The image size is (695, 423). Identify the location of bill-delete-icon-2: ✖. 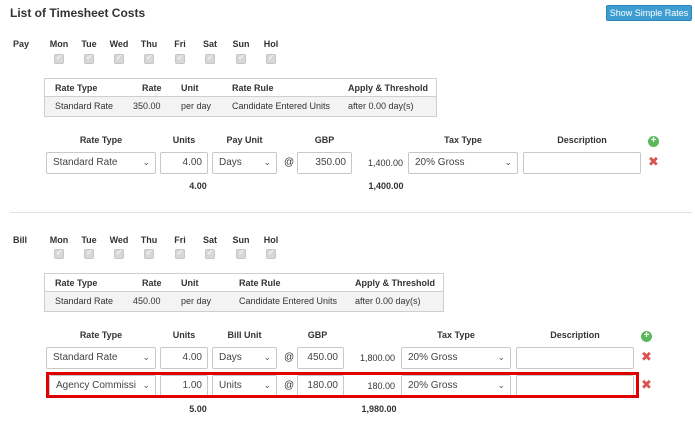
(646, 385).